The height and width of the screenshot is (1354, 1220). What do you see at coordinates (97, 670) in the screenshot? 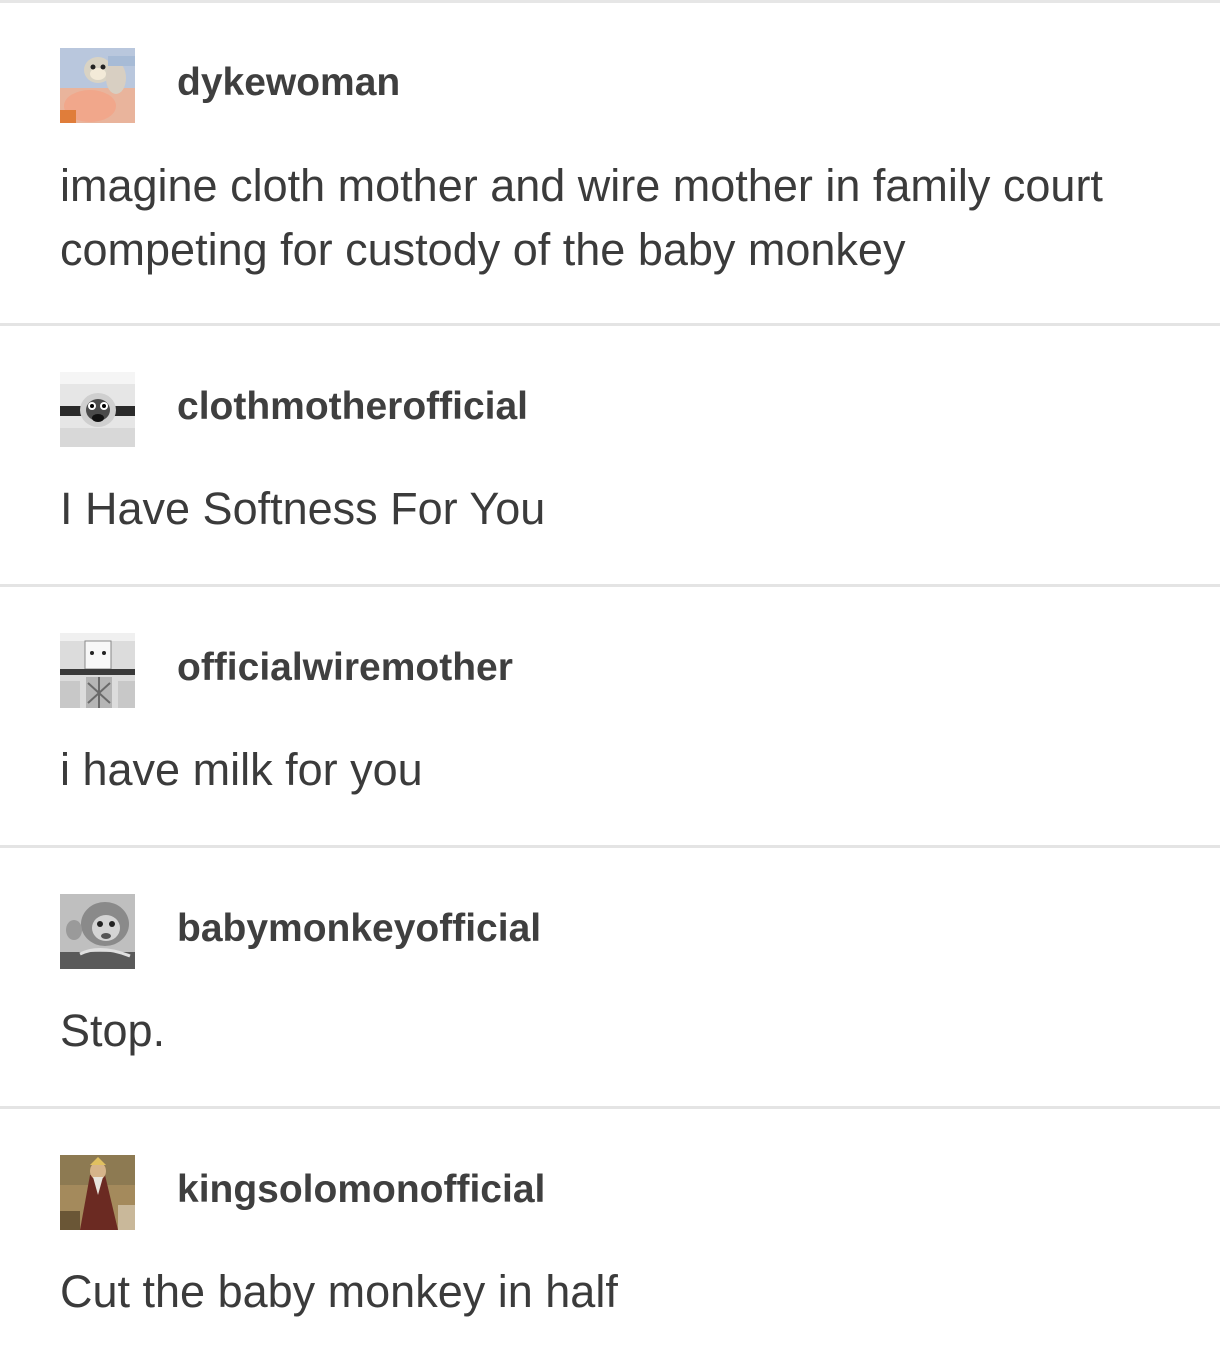
I see `wire-mother-avatar` at bounding box center [97, 670].